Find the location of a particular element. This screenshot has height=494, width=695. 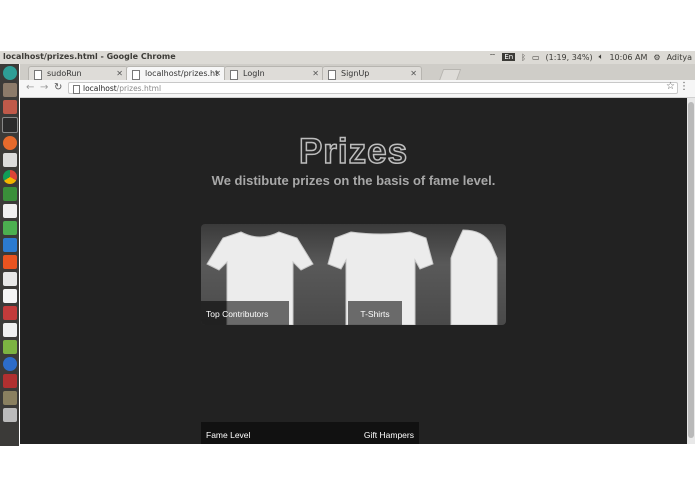

tab-sudorun: sudoRun ✕ is located at coordinates (78, 73).